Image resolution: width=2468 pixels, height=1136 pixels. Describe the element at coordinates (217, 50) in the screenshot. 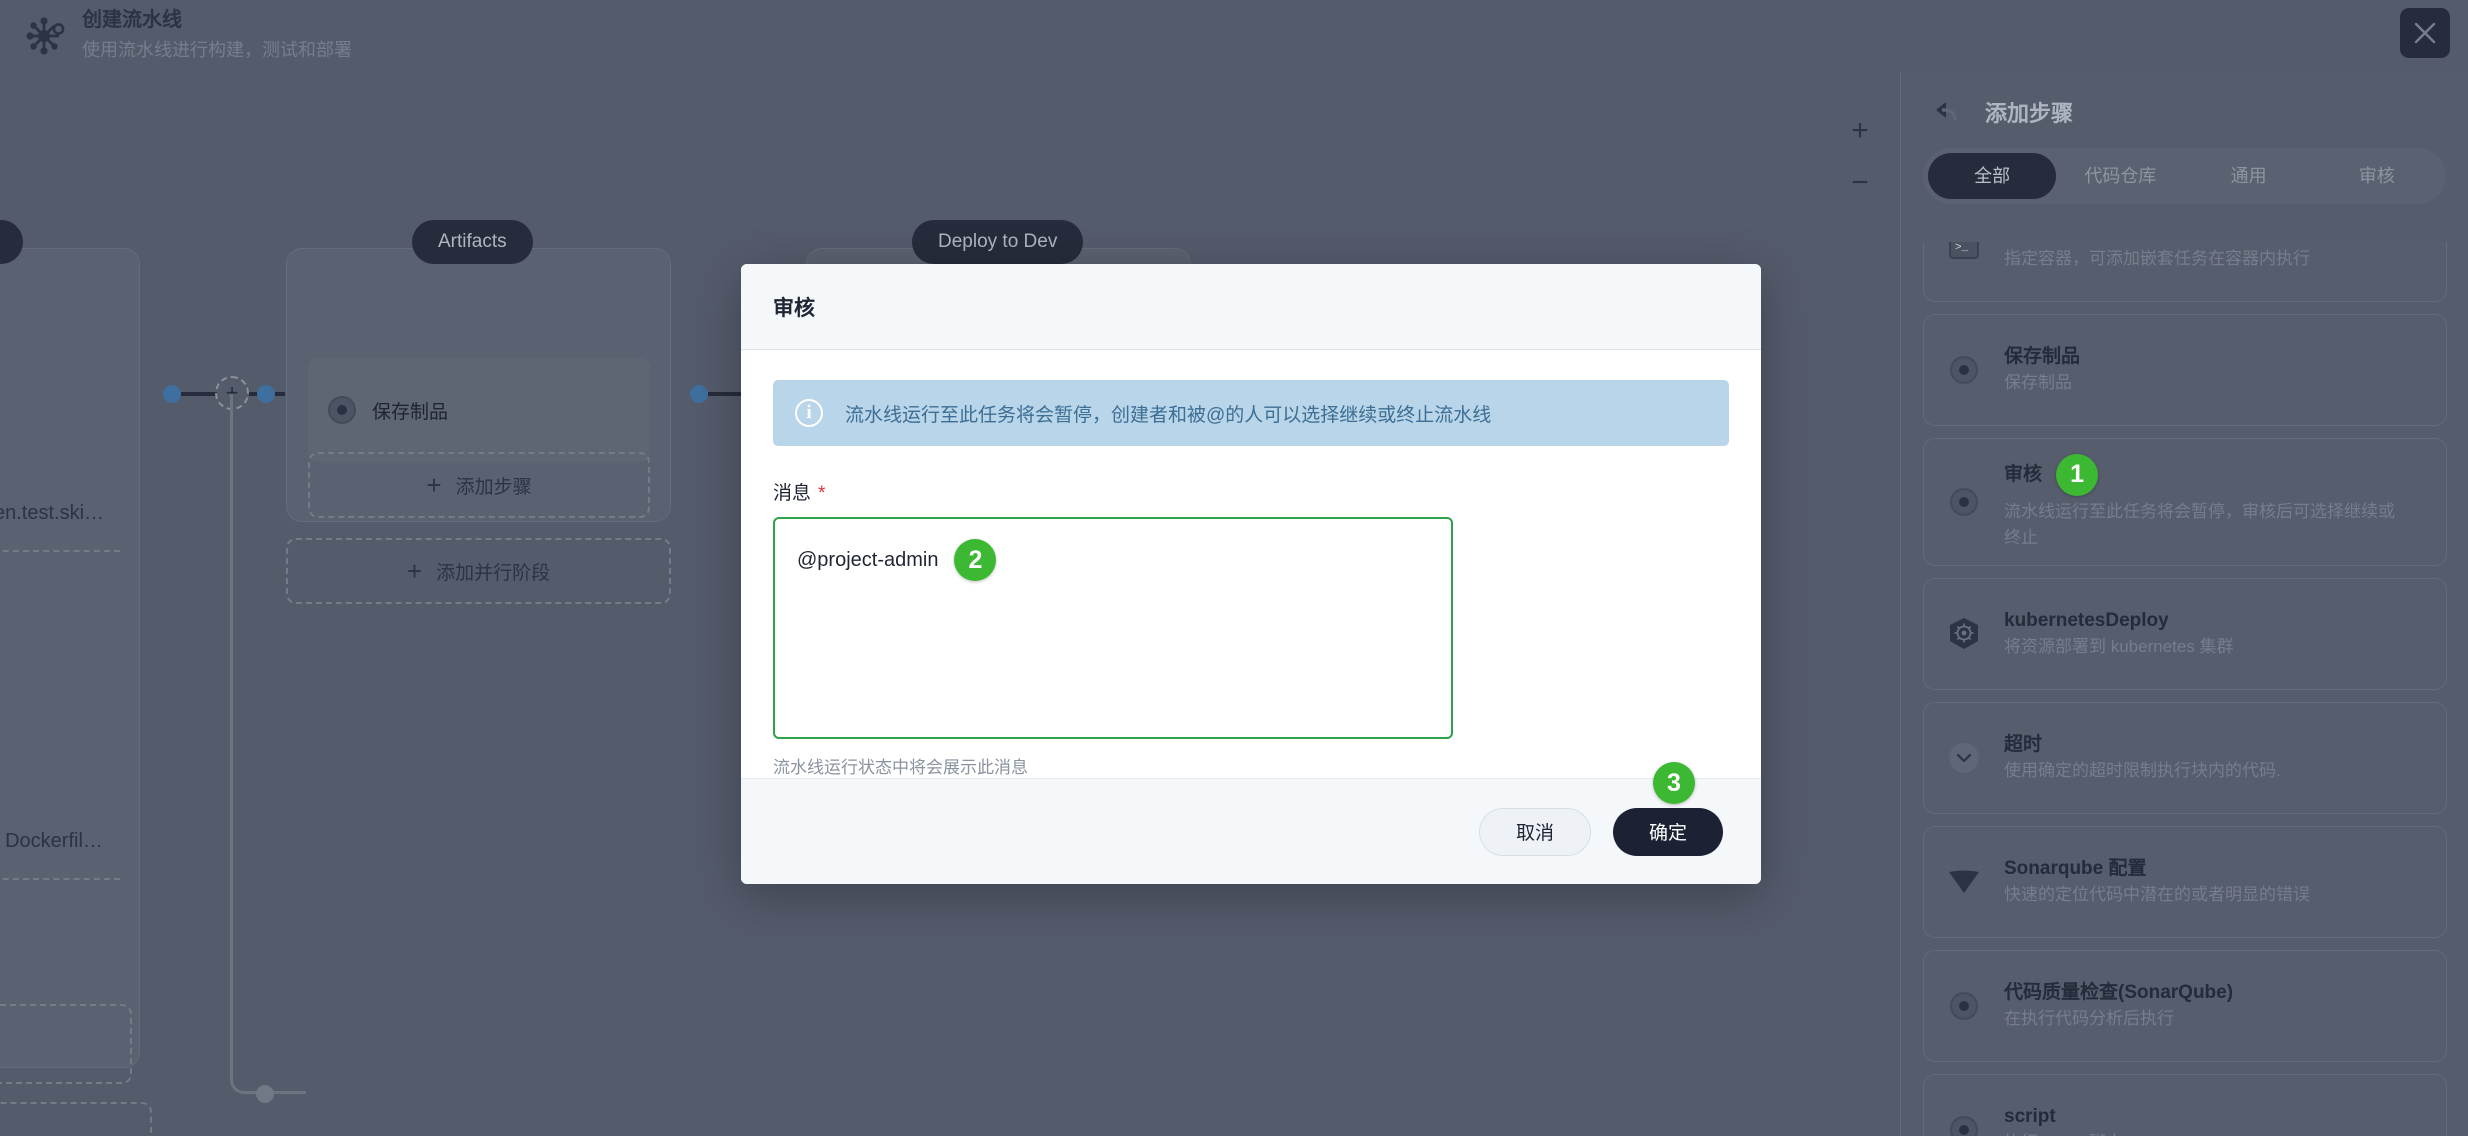

I see `page-subtitle: 使用流水线进行构建，测试和部署` at that location.